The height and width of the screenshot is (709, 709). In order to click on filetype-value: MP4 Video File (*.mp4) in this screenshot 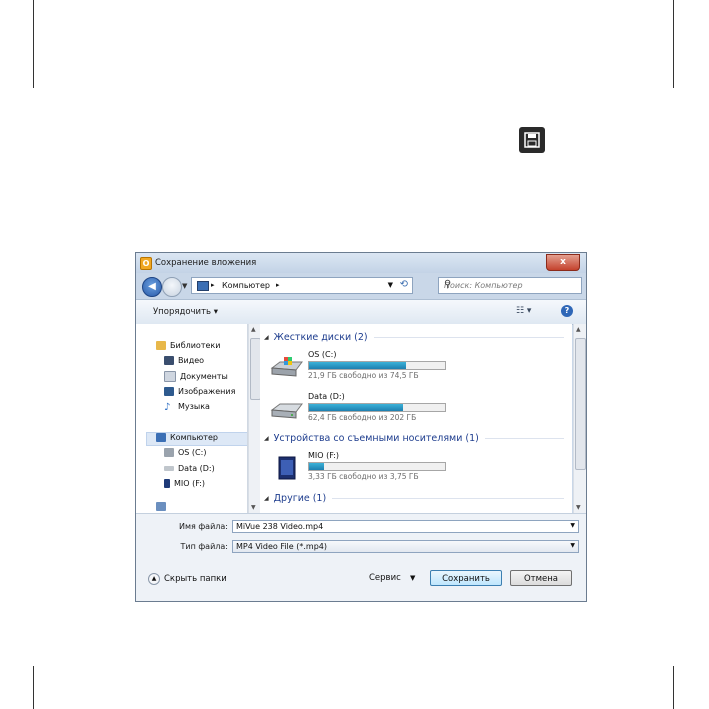, I will do `click(281, 546)`.